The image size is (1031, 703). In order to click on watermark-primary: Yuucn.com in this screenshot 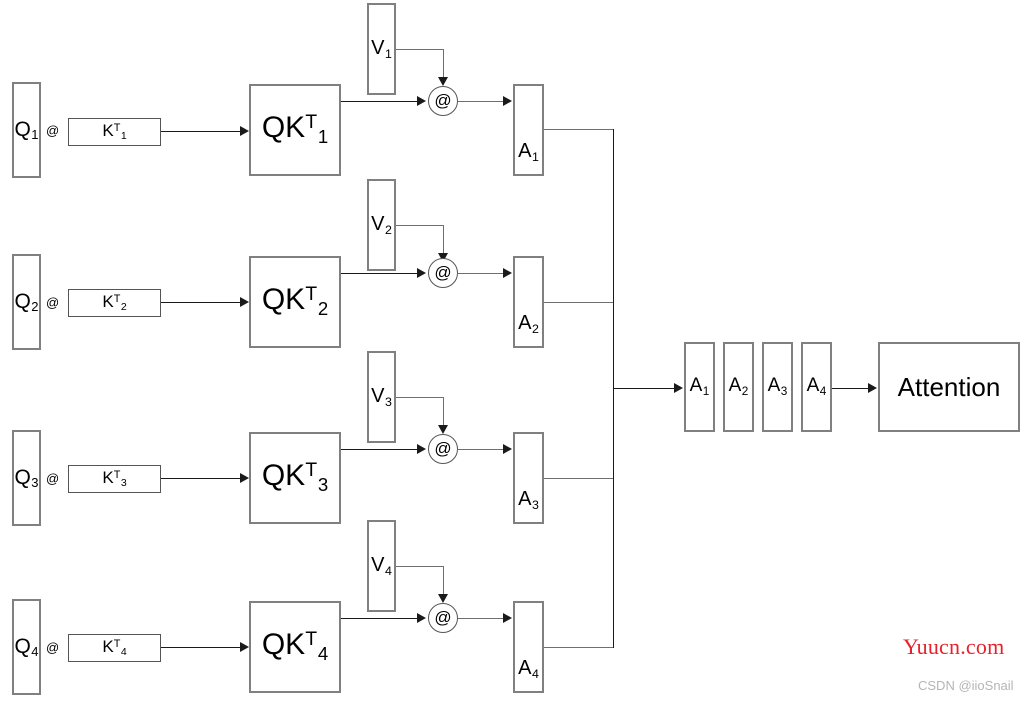, I will do `click(954, 646)`.